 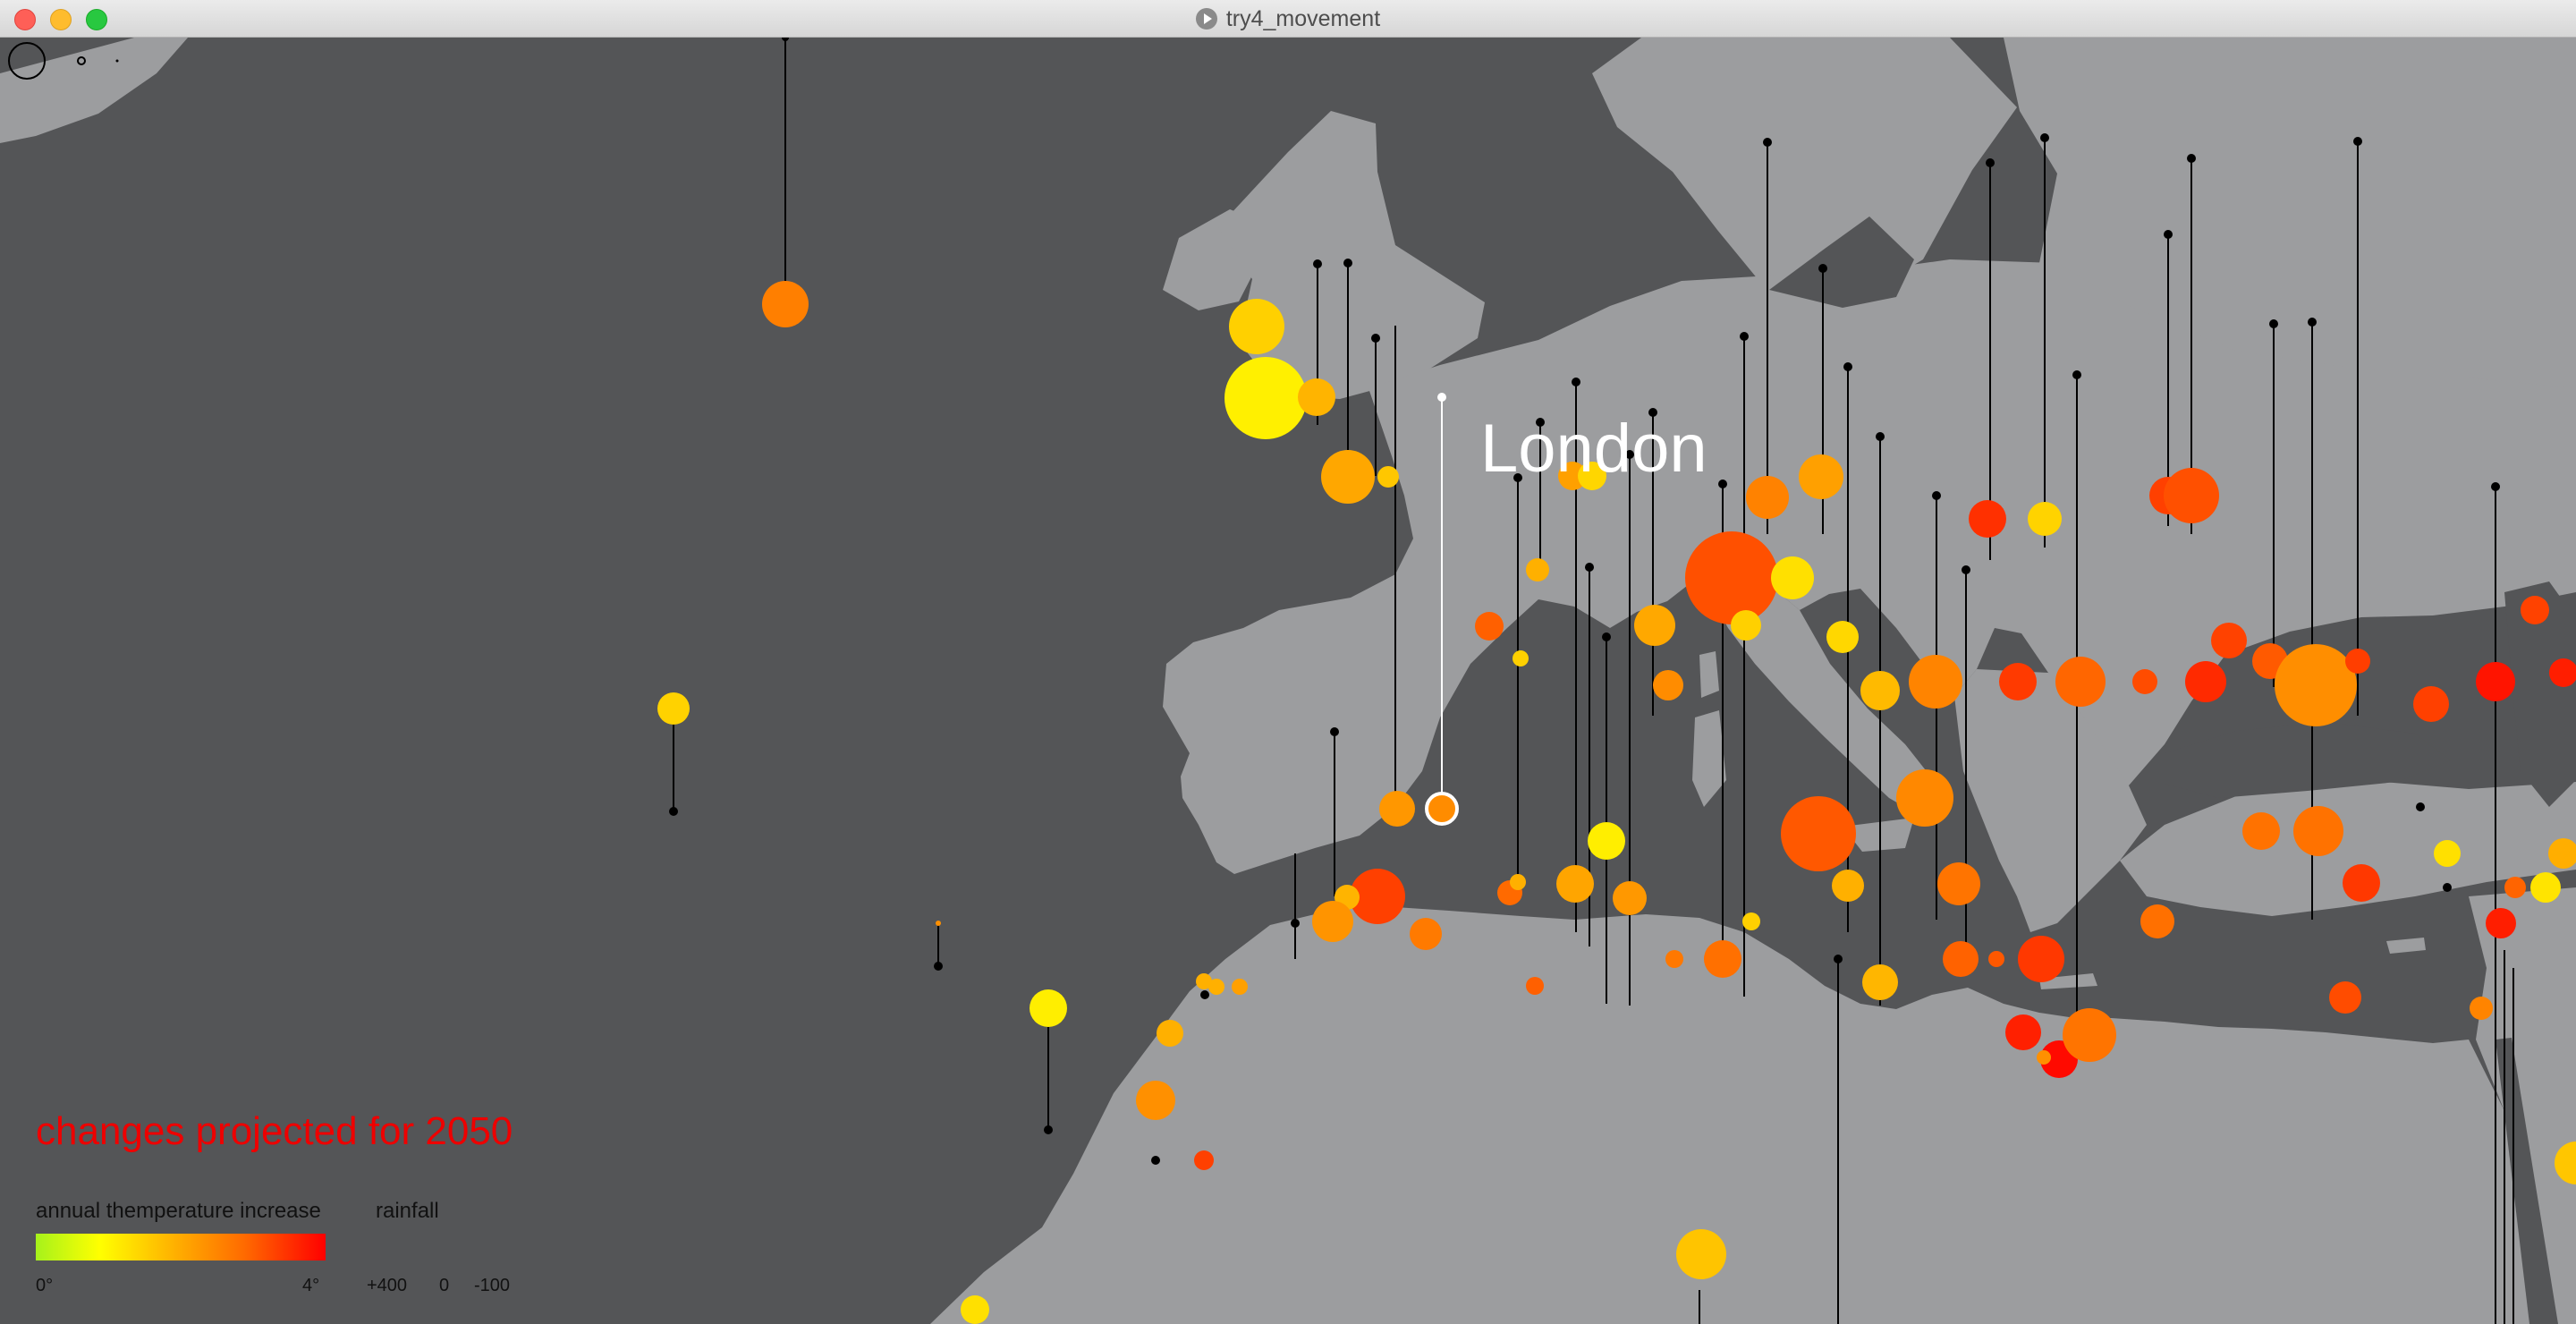 I want to click on rainfall-value-high: +400, so click(x=387, y=1285).